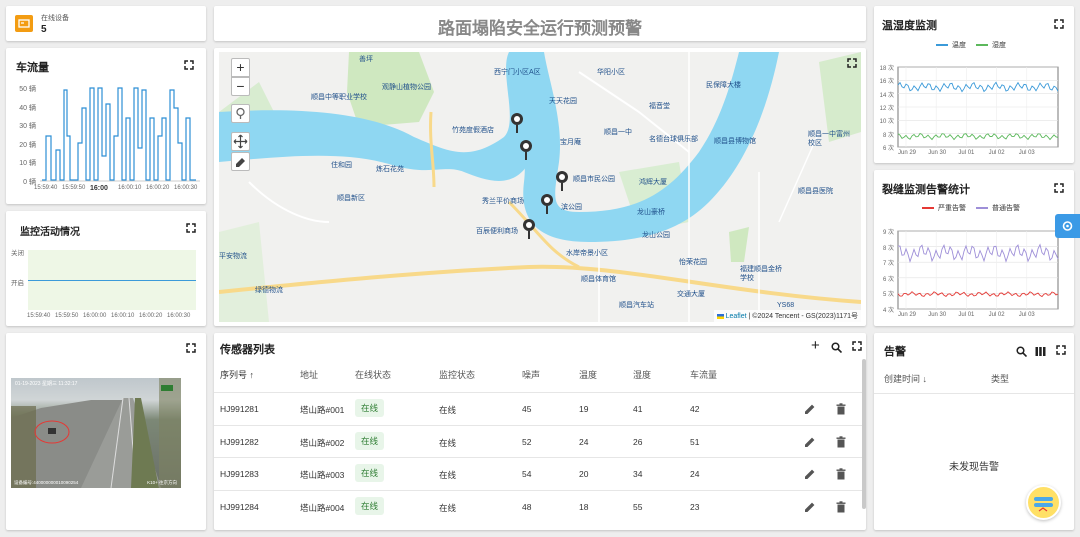 The image size is (1080, 537). I want to click on xtick: Jun 30, so click(937, 153).